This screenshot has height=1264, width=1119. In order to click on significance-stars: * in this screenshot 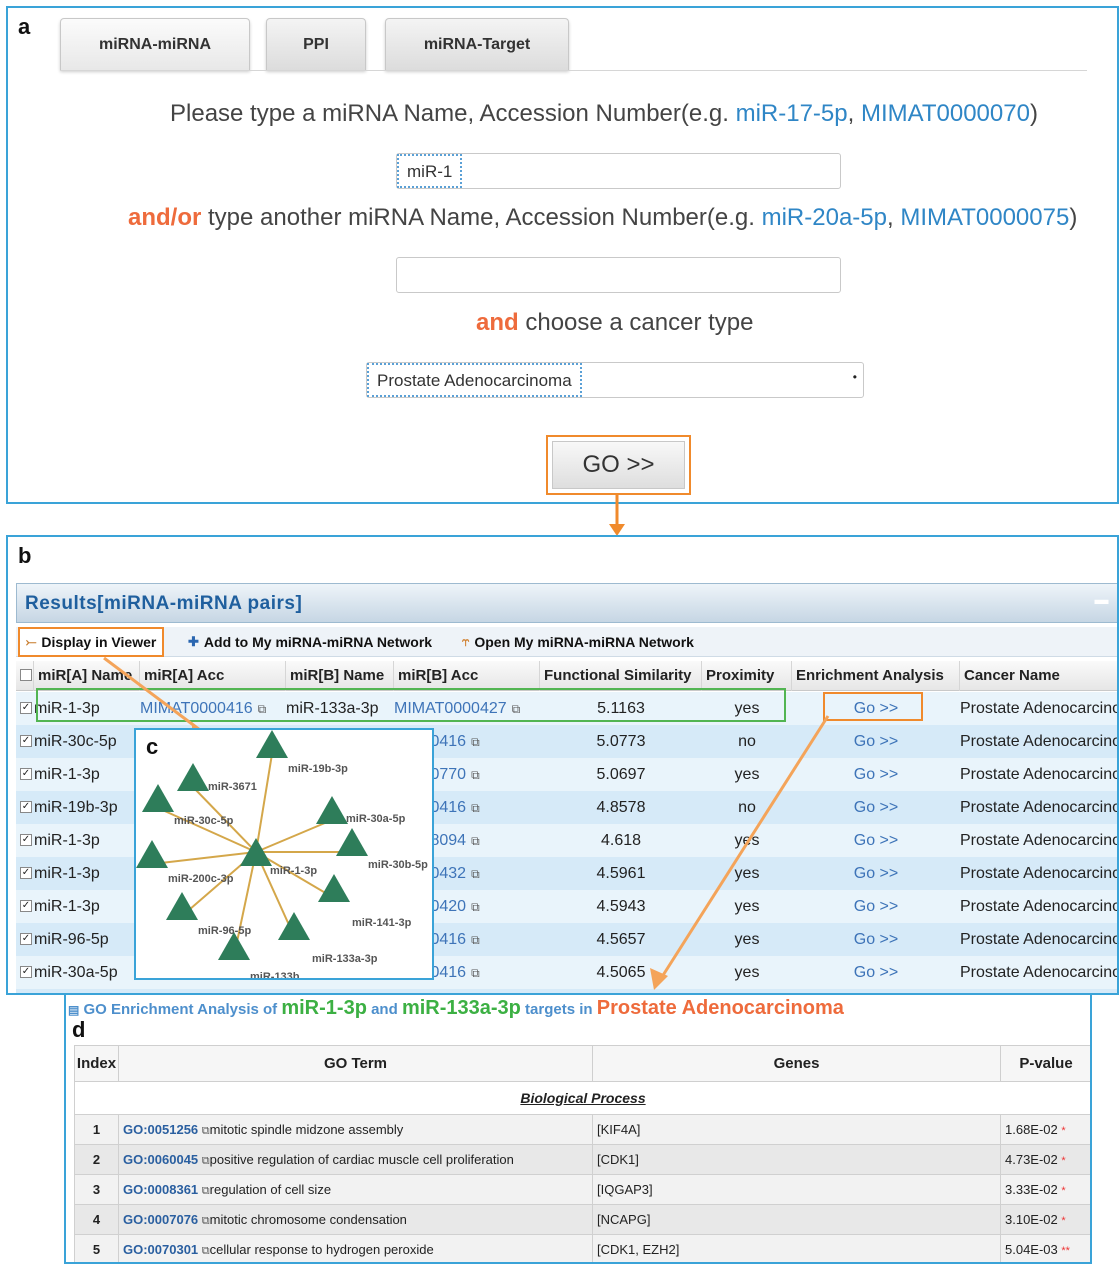, I will do `click(1063, 1131)`.